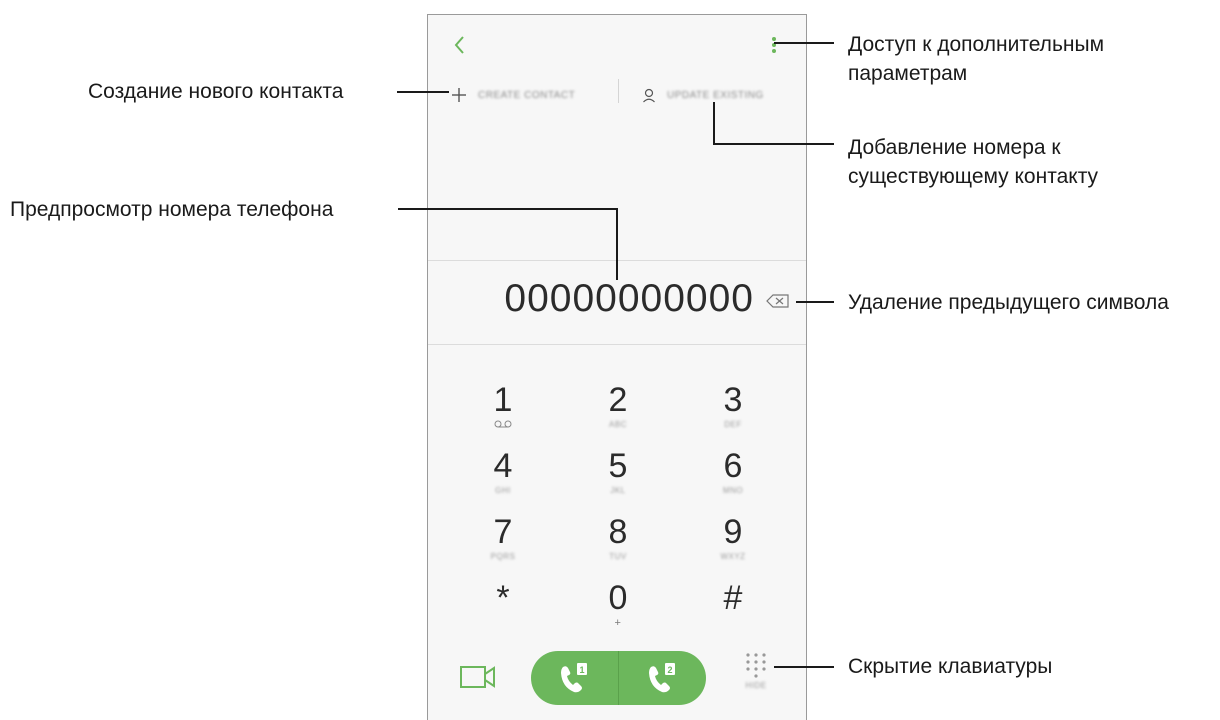  I want to click on leader-line-number-preview-v, so click(617, 244).